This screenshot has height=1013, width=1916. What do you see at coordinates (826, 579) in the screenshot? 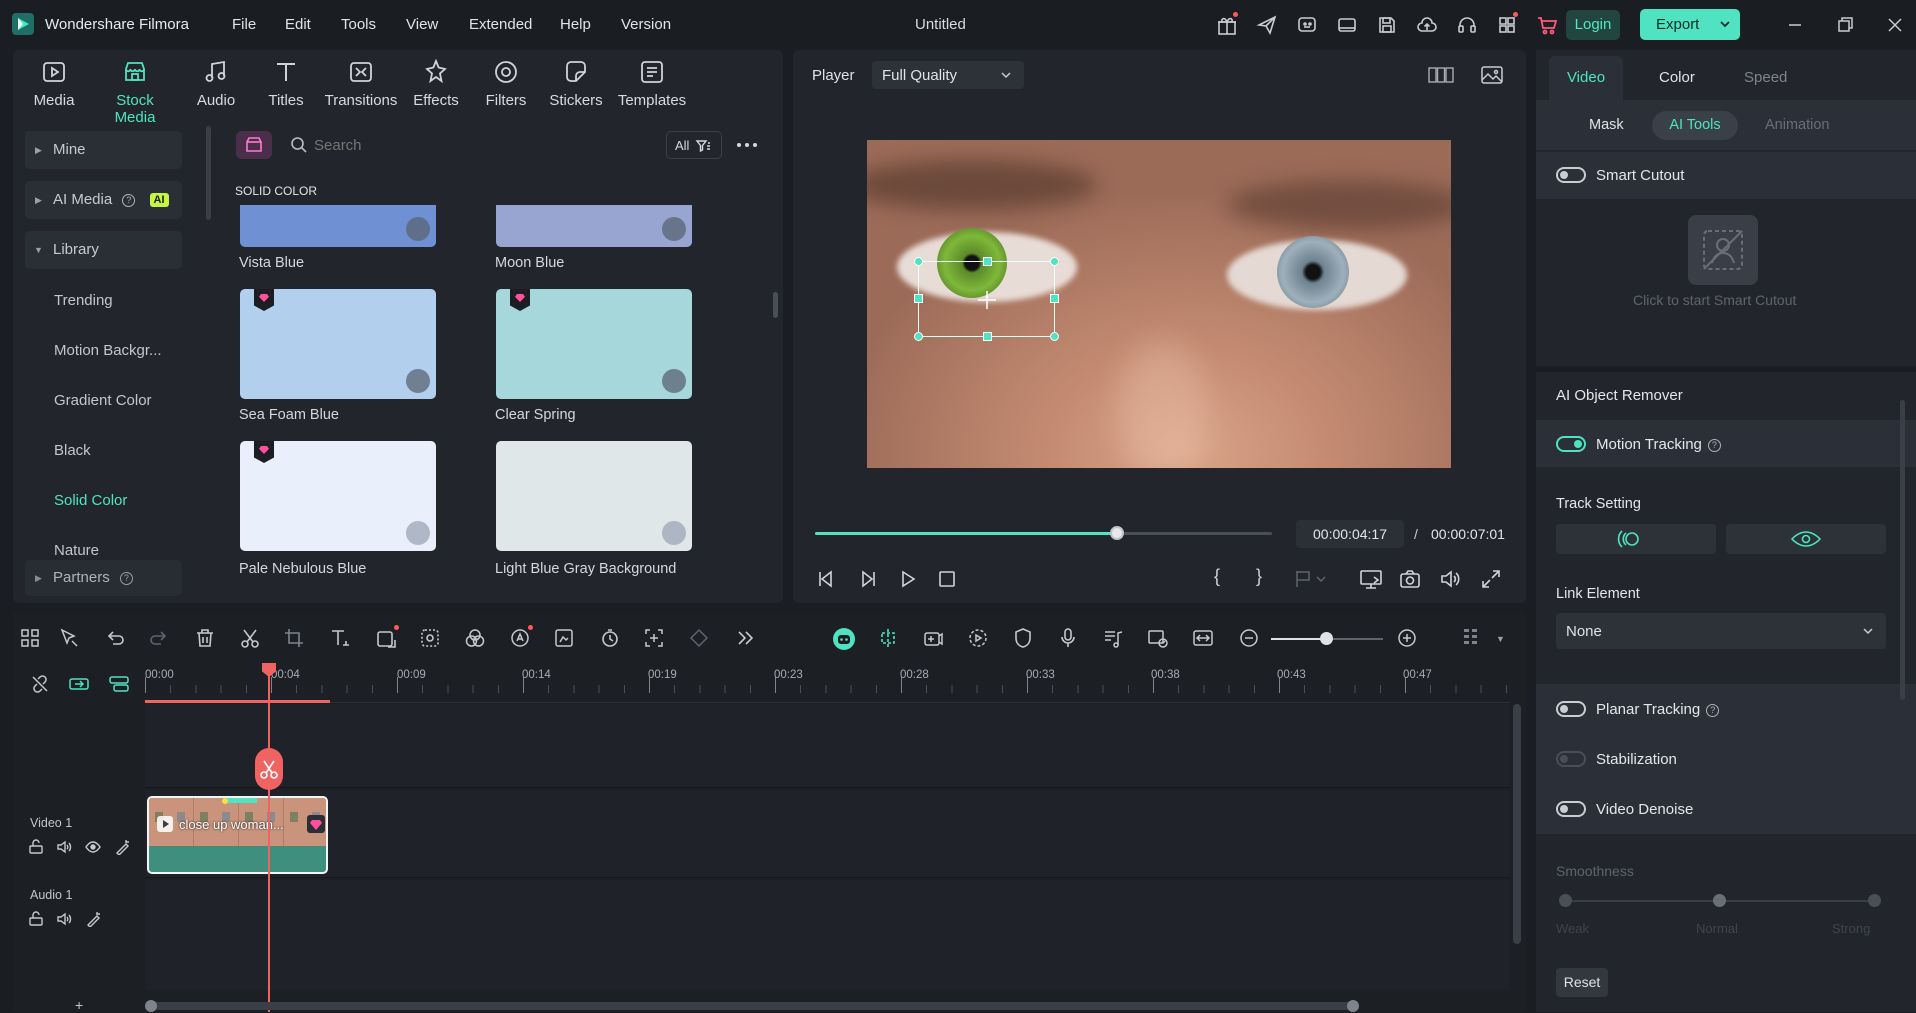
I see `previous-frame-icon` at bounding box center [826, 579].